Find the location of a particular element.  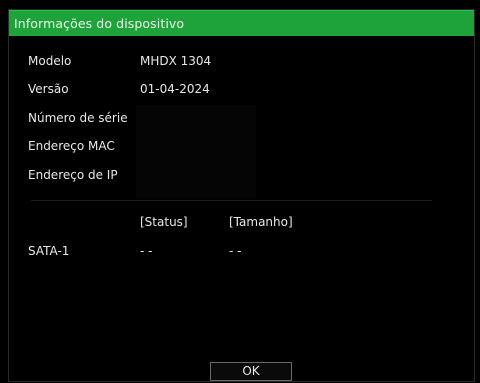

disk-size: - - is located at coordinates (235, 251).